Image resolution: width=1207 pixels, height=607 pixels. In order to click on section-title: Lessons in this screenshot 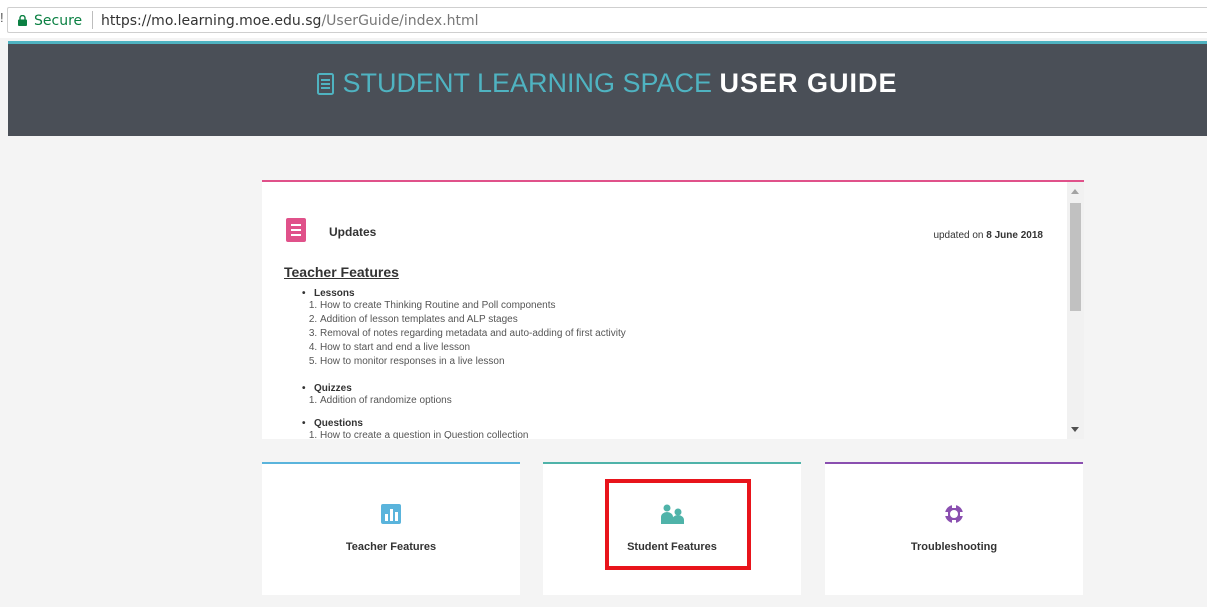, I will do `click(464, 293)`.